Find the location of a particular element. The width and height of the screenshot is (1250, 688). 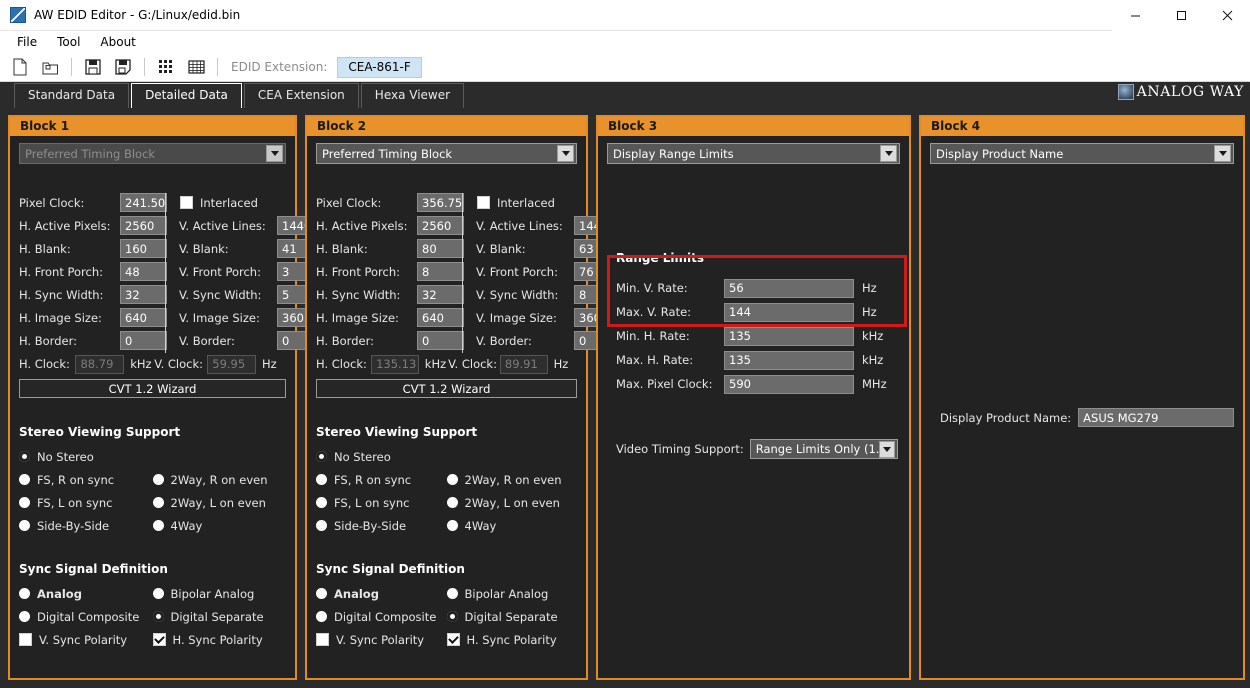

block-2-type-combo: Preferred Timing Block is located at coordinates (446, 153).